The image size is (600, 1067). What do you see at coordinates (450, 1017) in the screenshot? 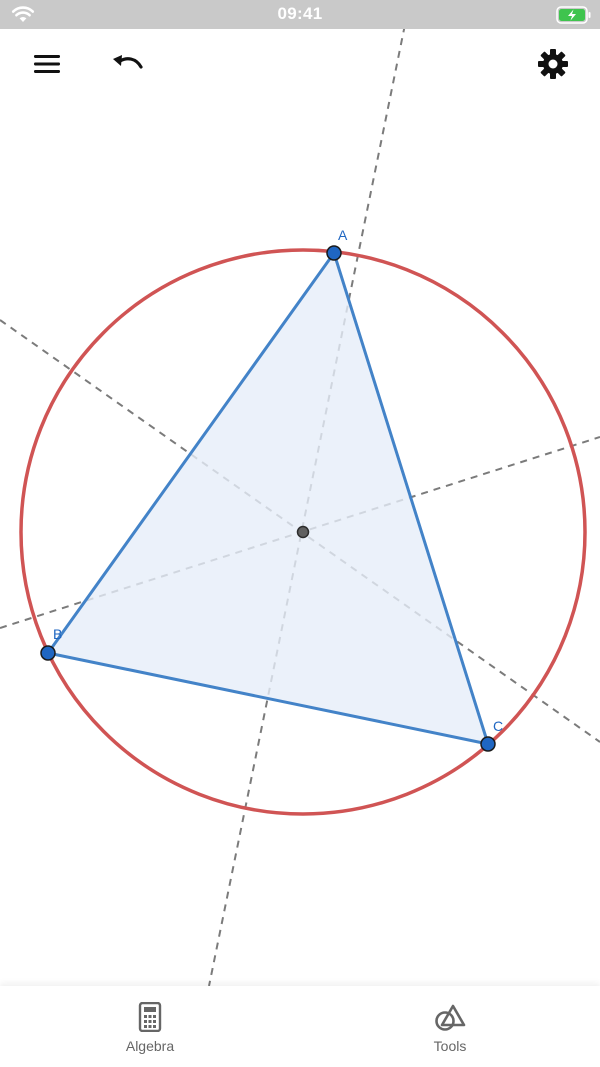
I see `shapes-tools-icon` at bounding box center [450, 1017].